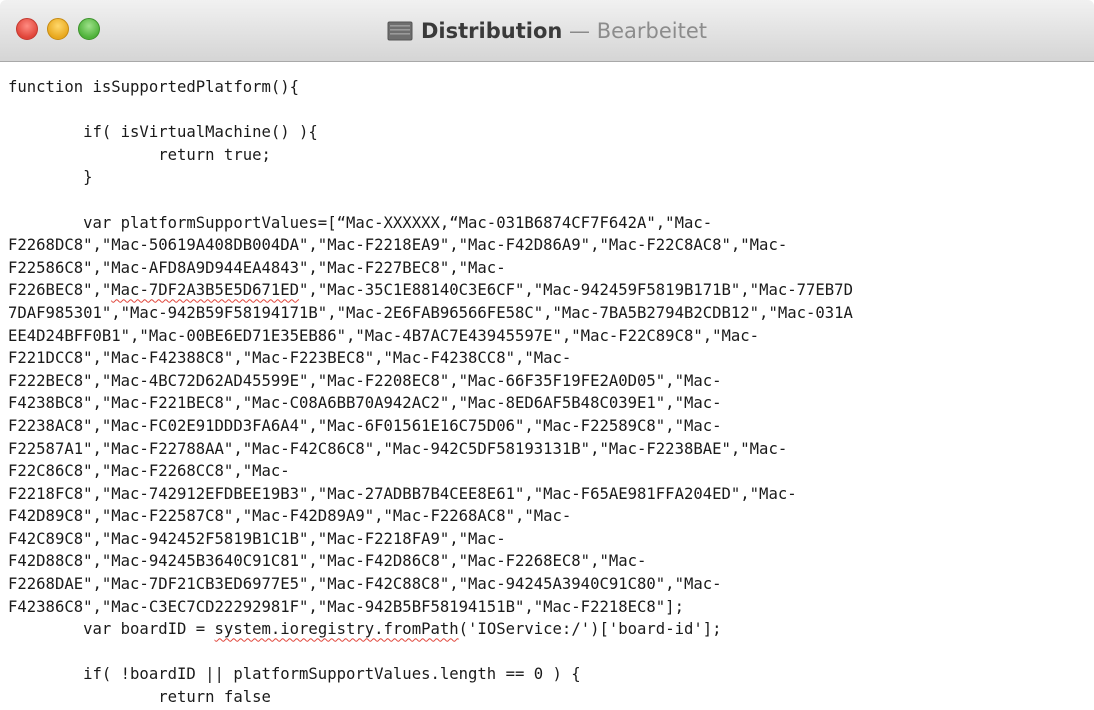 Image resolution: width=1094 pixels, height=710 pixels. I want to click on code-line: F22C86C8","Mac-F2268CC8","Mac-, so click(149, 471).